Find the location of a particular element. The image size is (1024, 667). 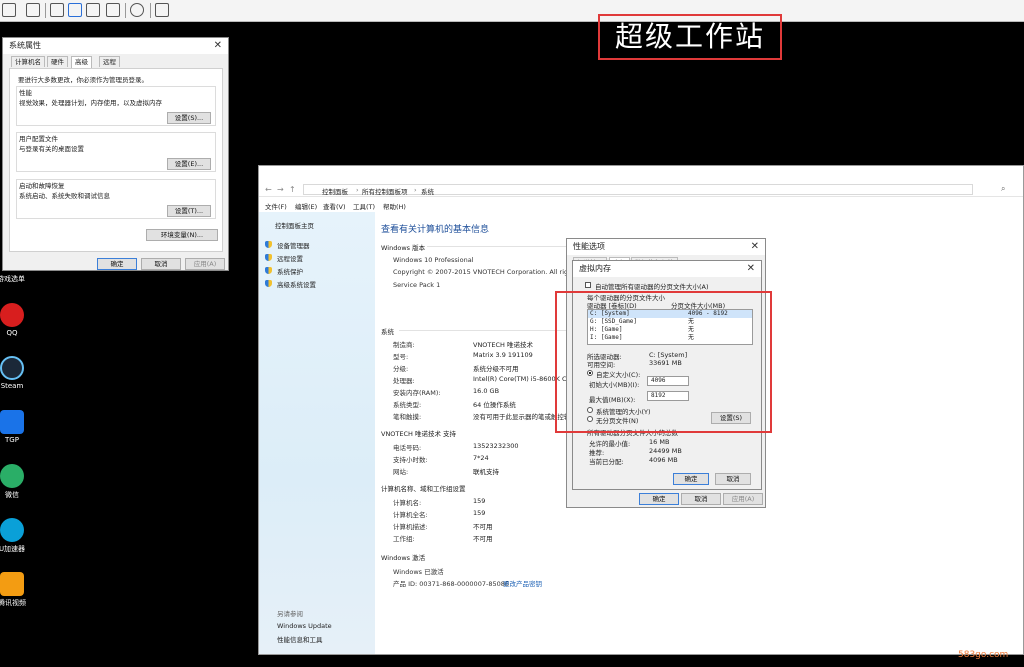

sidebar-item-protection: 系统保护 is located at coordinates (284, 271).